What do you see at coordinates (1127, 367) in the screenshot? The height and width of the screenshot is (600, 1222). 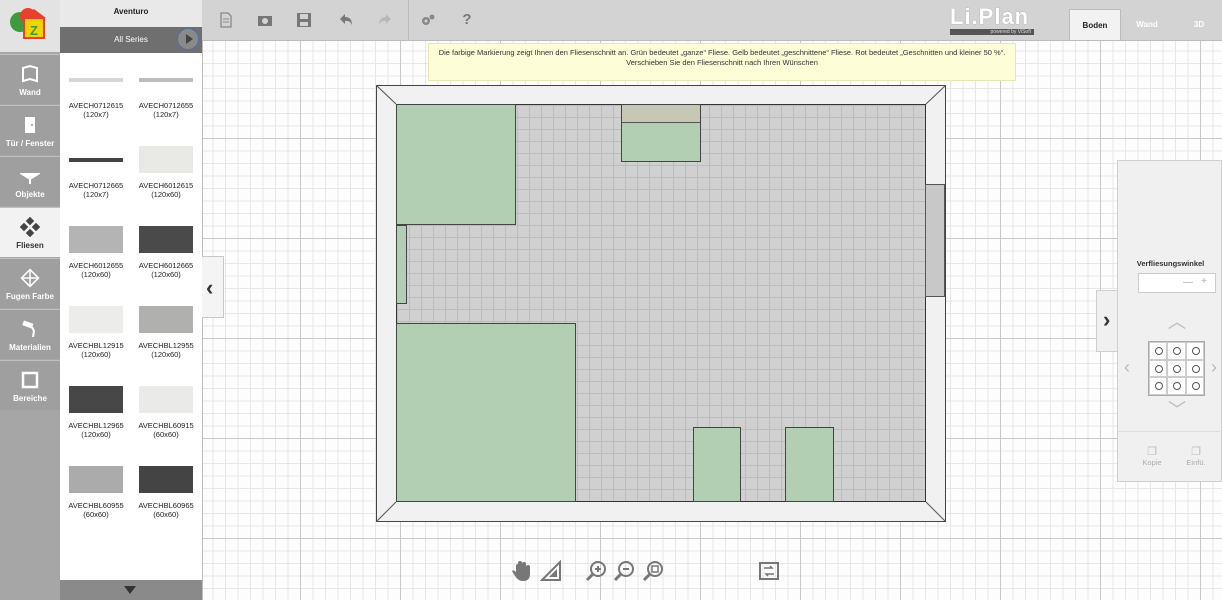 I see `move-left-icon: ‹` at bounding box center [1127, 367].